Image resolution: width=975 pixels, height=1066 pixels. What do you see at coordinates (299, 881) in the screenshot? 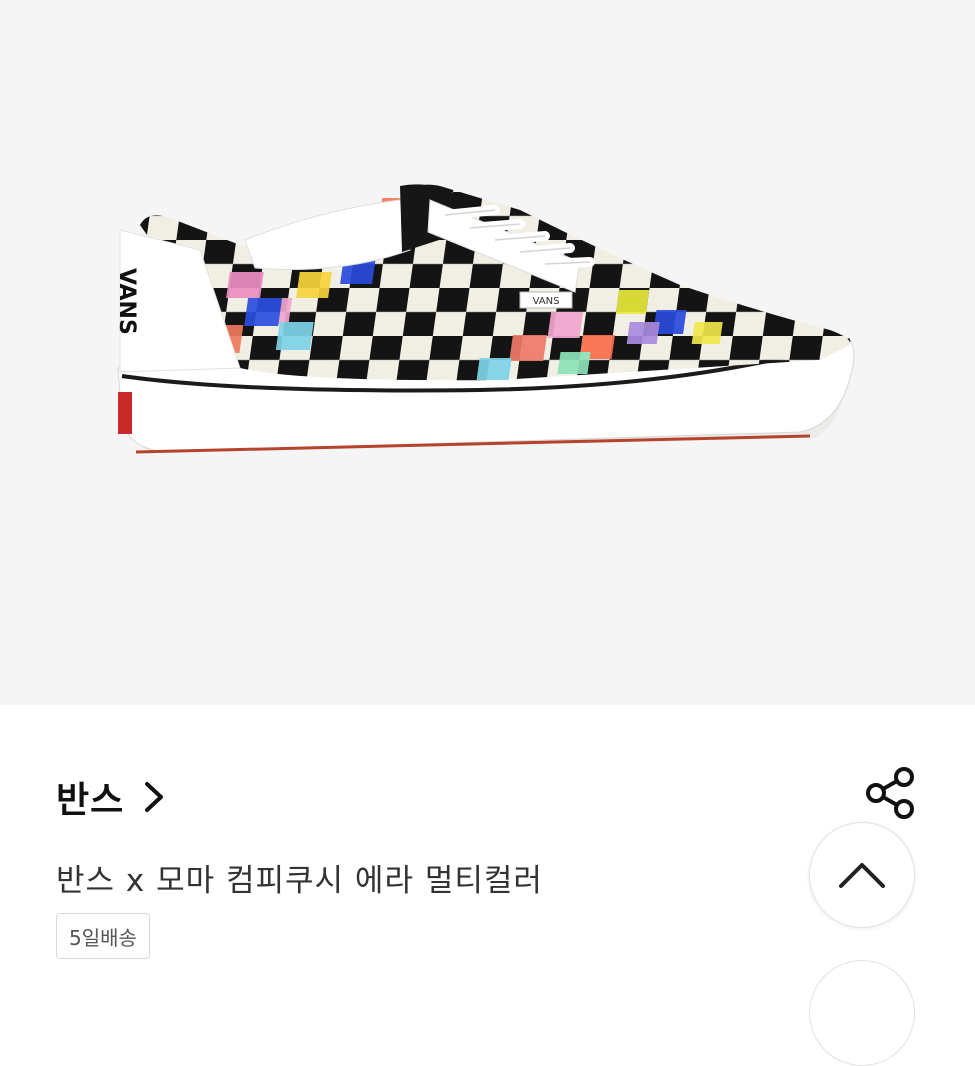
I see `product-title: 반스 x 모마 컴피쿠시 에라 멀티컬러` at bounding box center [299, 881].